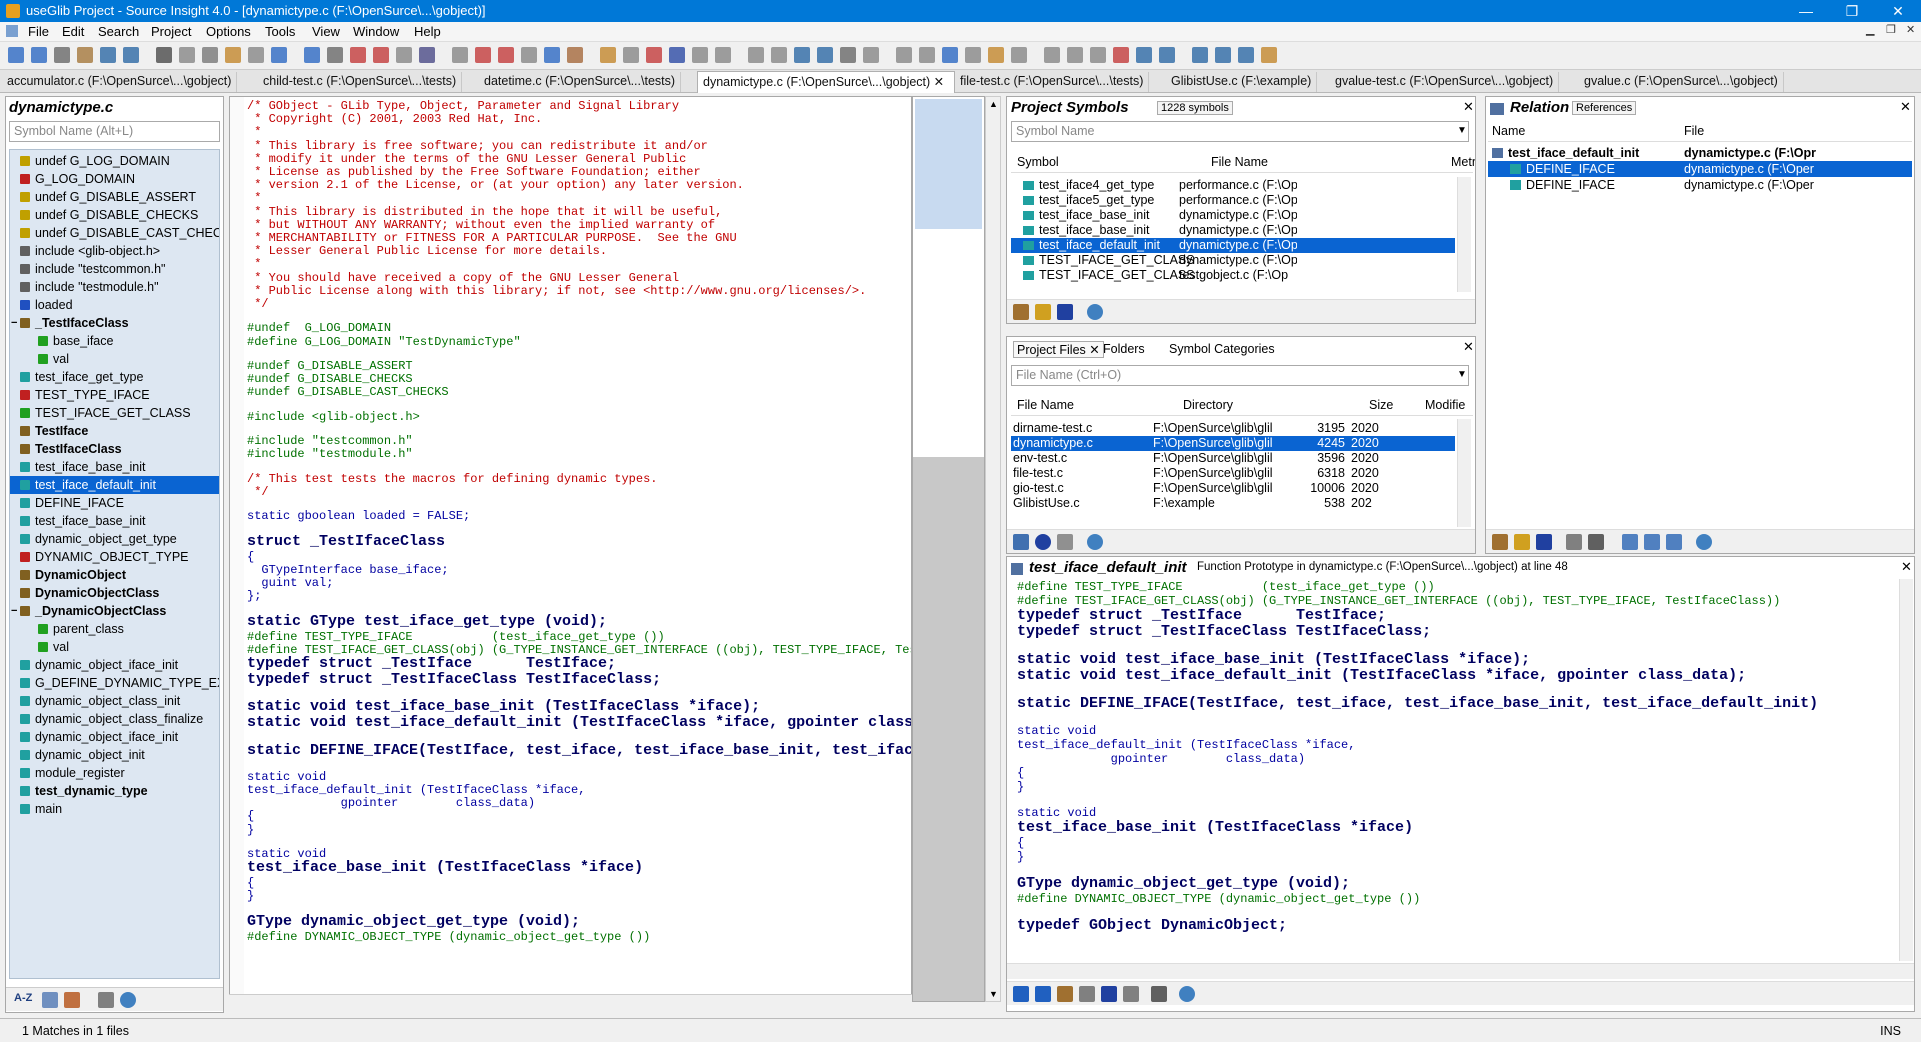  Describe the element at coordinates (1043, 542) in the screenshot. I see `sync-icon` at that location.